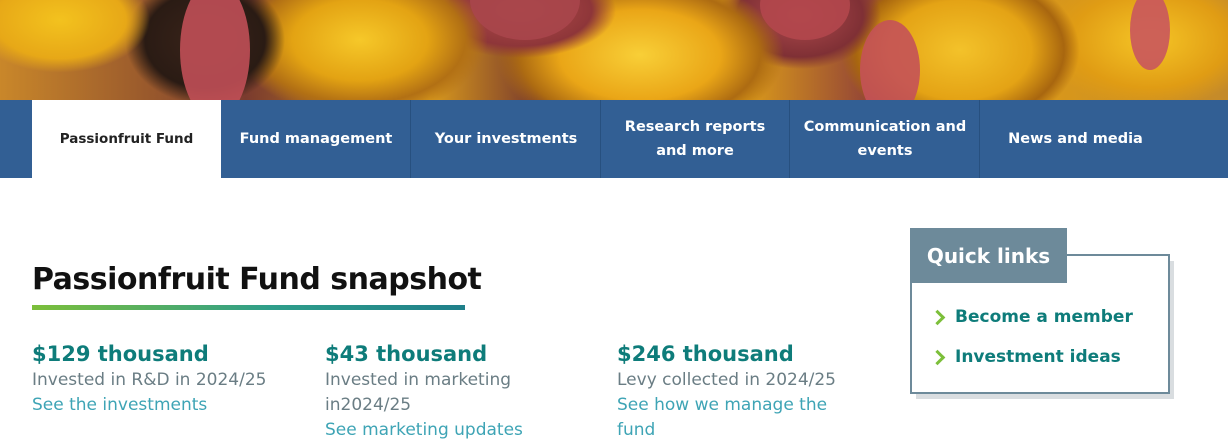 This screenshot has width=1228, height=443. I want to click on nav-item-research-reports: Research reports and more, so click(695, 139).